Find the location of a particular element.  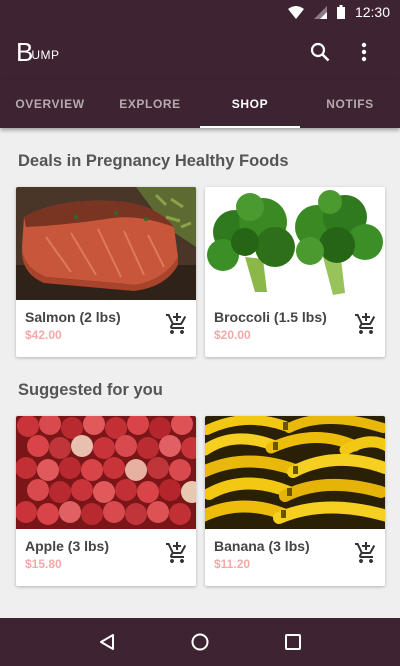

product-name: Salmon (2 lbs) is located at coordinates (73, 317).